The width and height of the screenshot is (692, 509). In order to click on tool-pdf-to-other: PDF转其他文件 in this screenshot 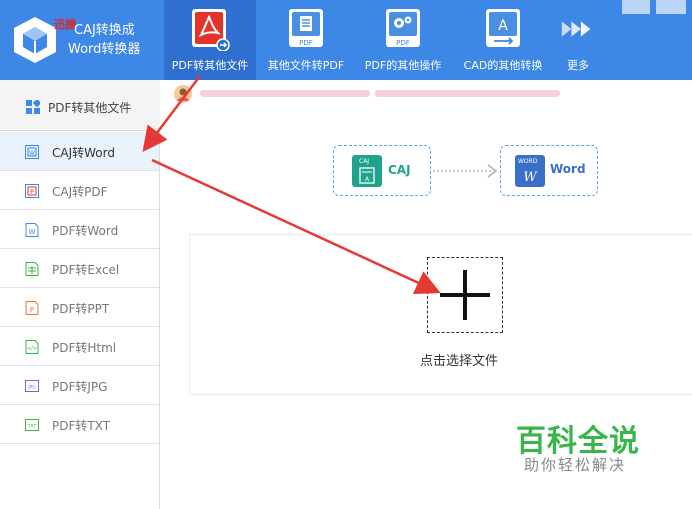, I will do `click(210, 40)`.